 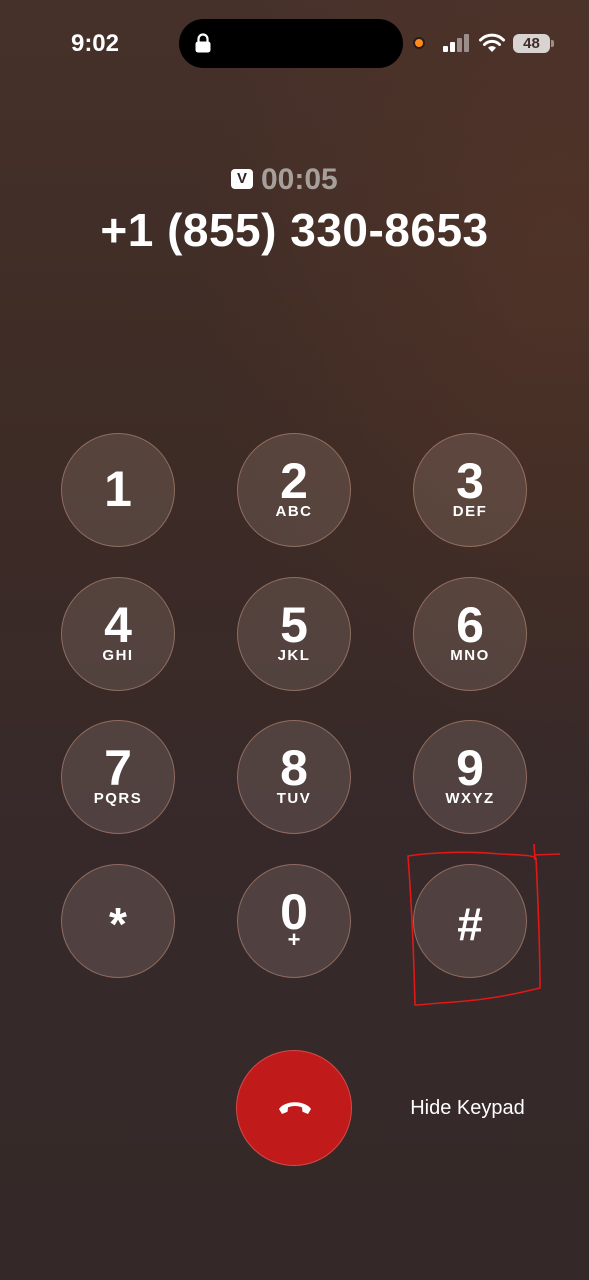 What do you see at coordinates (467, 1108) in the screenshot?
I see `hide-keypad-button: Hide Keypad` at bounding box center [467, 1108].